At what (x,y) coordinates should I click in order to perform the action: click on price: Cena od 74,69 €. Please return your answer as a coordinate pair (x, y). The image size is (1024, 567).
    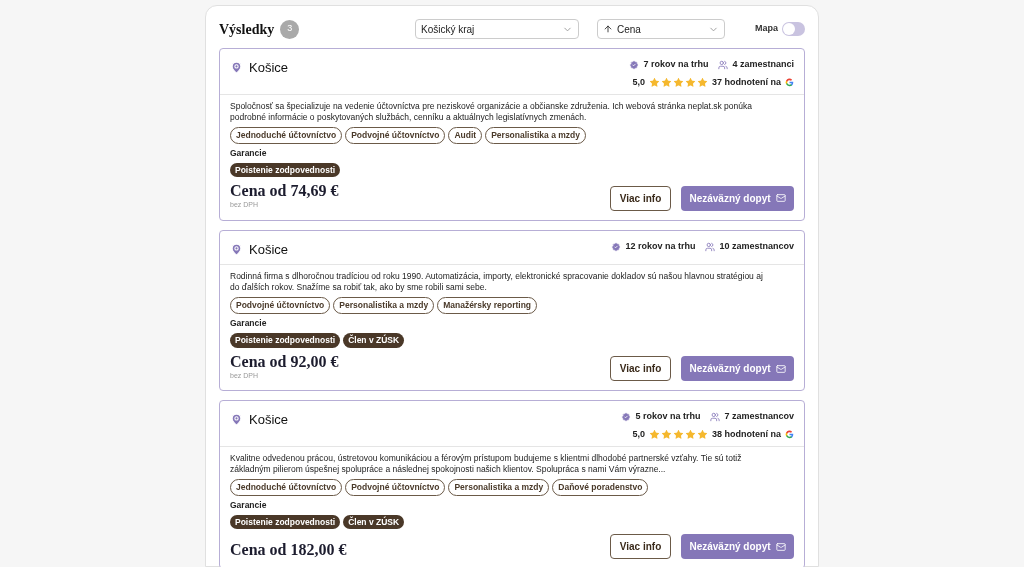
    Looking at the image, I should click on (284, 191).